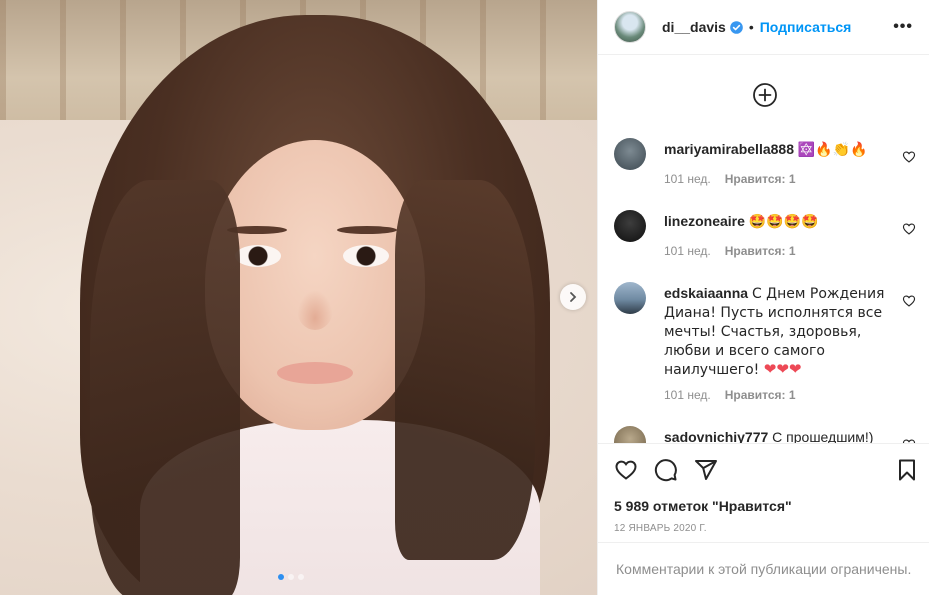 The image size is (929, 595). What do you see at coordinates (907, 470) in the screenshot?
I see `bookmark-icon` at bounding box center [907, 470].